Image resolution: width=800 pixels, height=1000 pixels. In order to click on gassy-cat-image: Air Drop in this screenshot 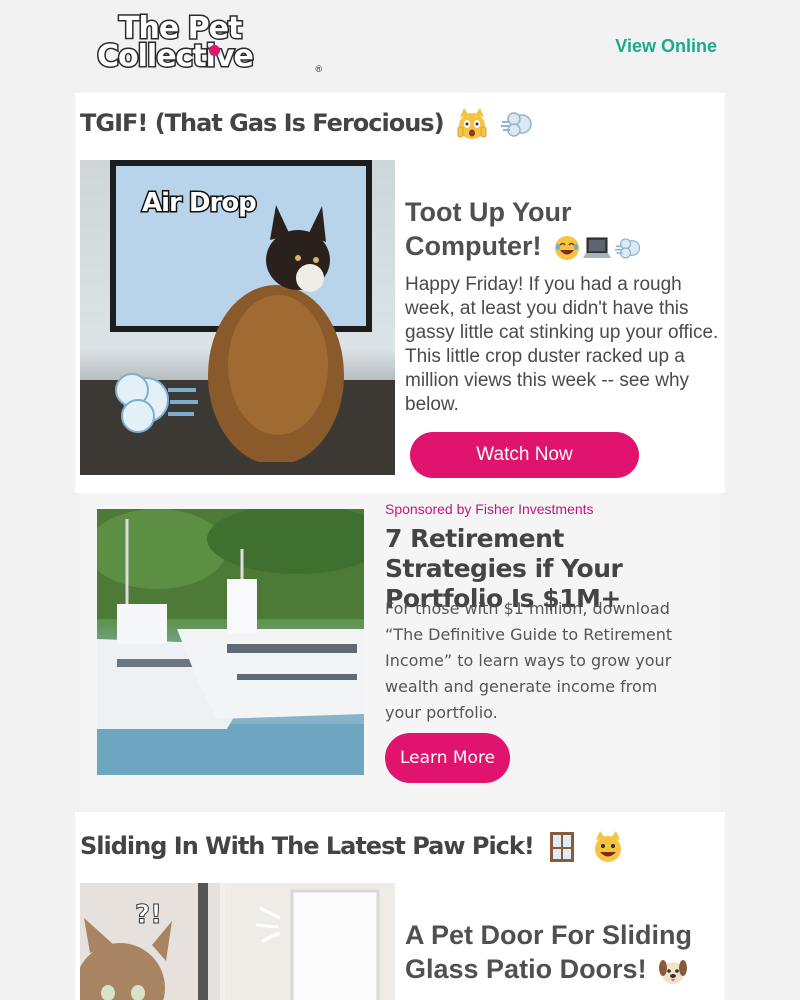, I will do `click(237, 317)`.